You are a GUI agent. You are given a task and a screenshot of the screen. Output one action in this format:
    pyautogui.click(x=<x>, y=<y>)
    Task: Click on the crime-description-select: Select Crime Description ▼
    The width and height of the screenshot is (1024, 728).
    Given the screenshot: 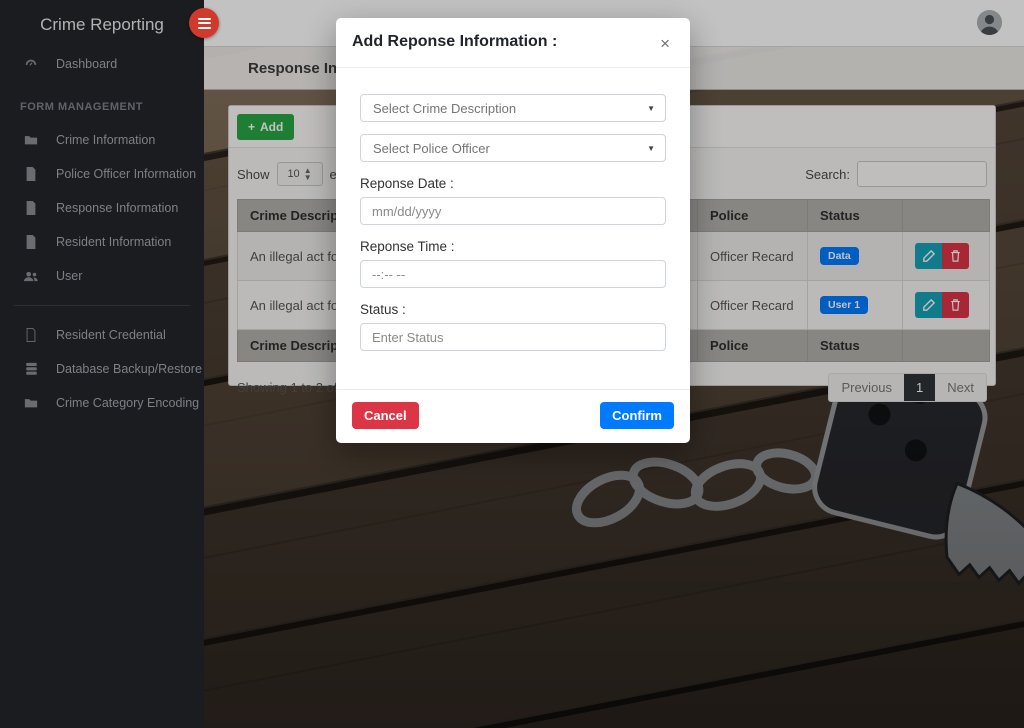 What is the action you would take?
    pyautogui.click(x=513, y=108)
    